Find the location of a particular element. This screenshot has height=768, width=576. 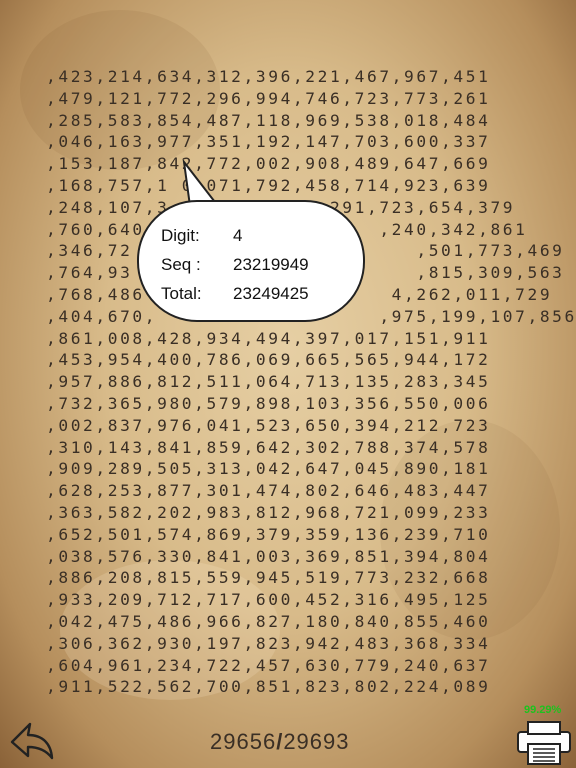

page-counter: 29656/29693 is located at coordinates (280, 742).